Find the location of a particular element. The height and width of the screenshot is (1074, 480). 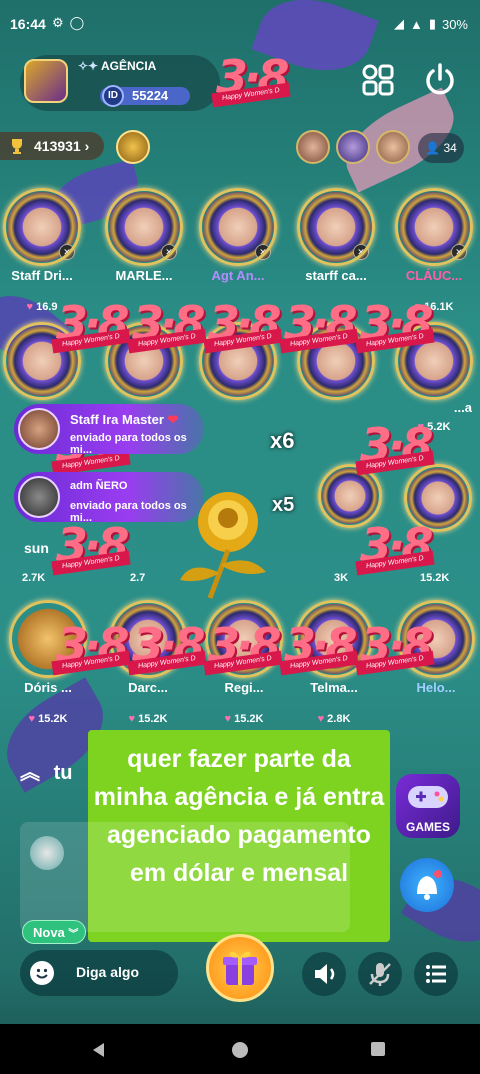

status-notification-icons: ⚙ ◯ is located at coordinates (68, 23).